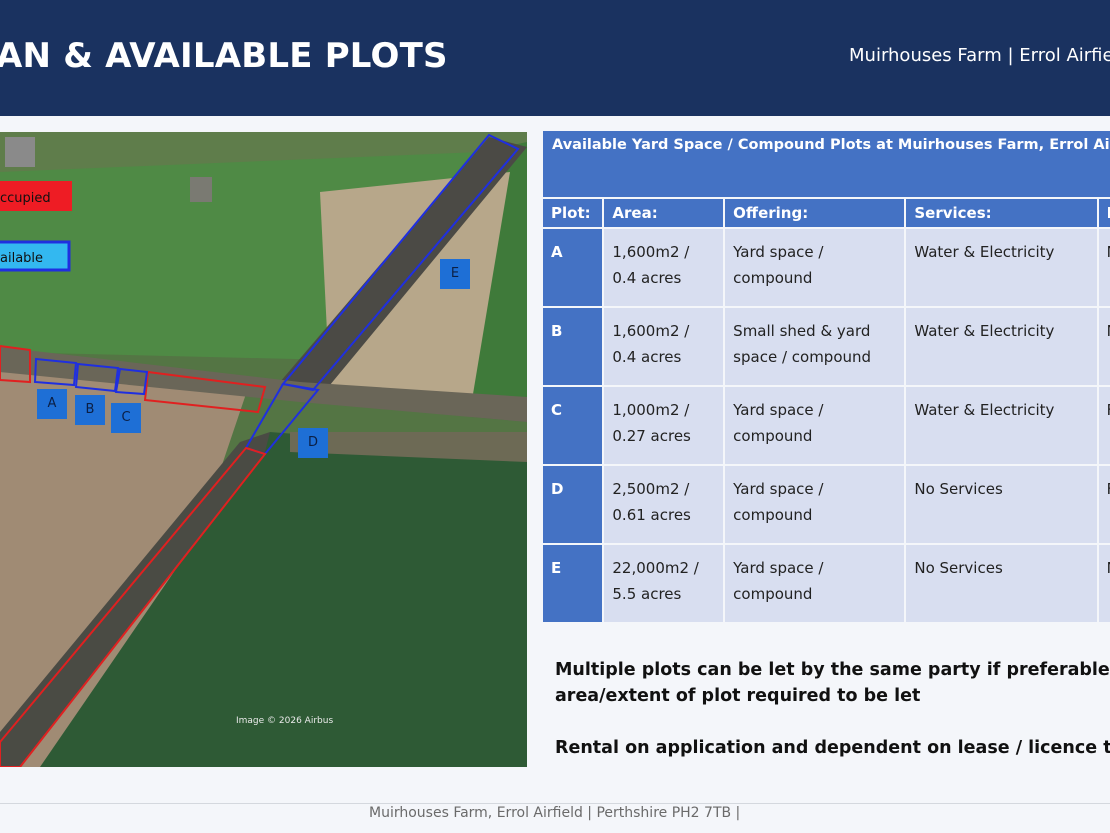  What do you see at coordinates (573, 267) in the screenshot?
I see `plot-id-cell: A` at bounding box center [573, 267].